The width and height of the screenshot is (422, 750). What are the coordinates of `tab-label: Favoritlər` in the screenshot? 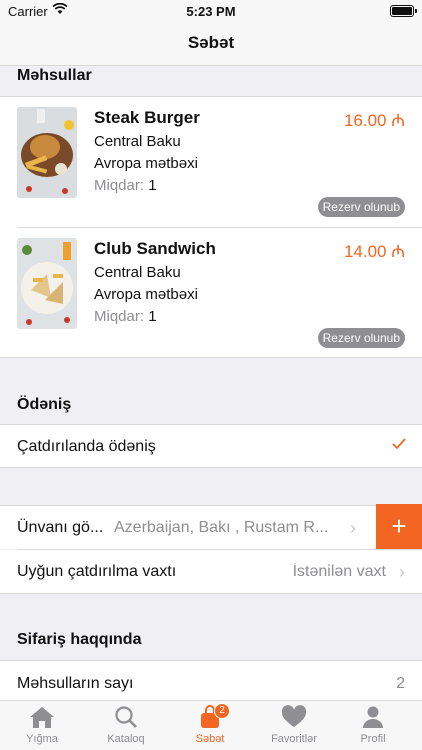 It's located at (294, 739).